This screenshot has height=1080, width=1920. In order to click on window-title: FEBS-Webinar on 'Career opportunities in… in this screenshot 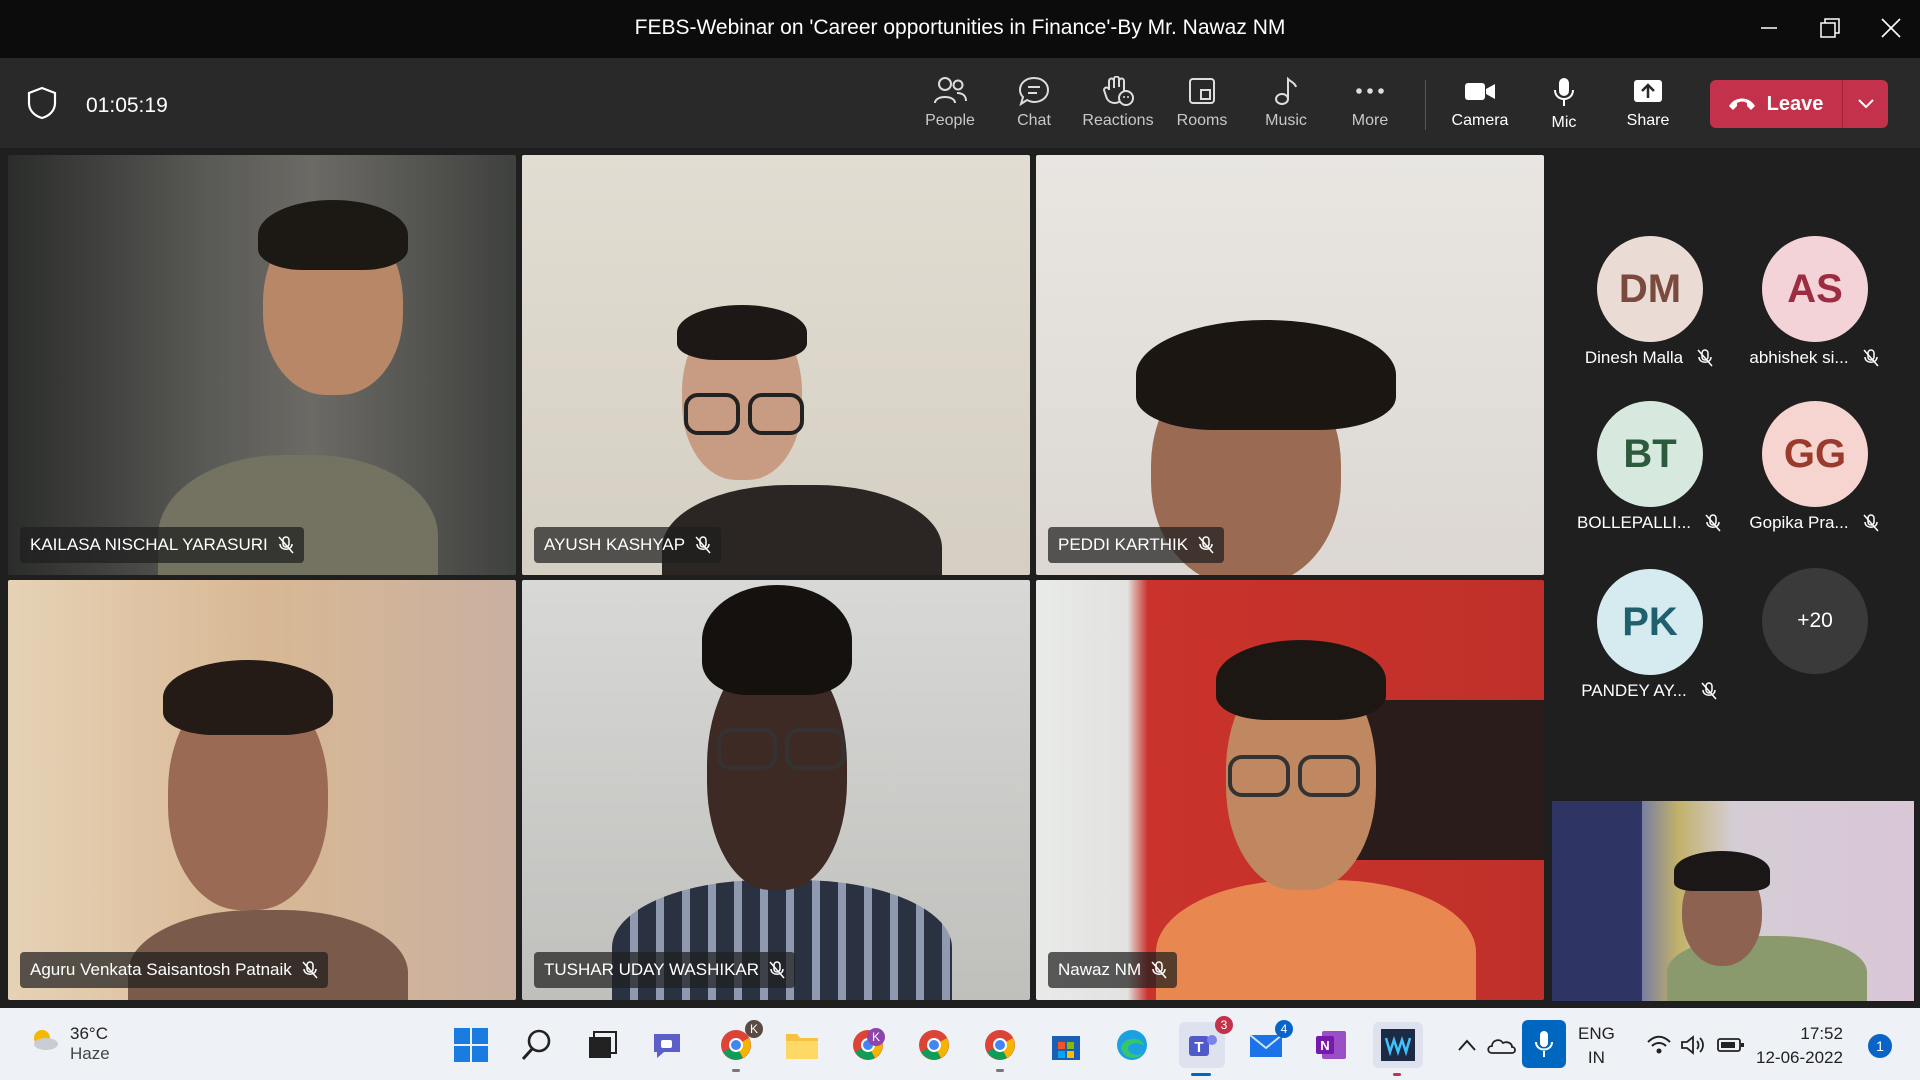, I will do `click(960, 27)`.